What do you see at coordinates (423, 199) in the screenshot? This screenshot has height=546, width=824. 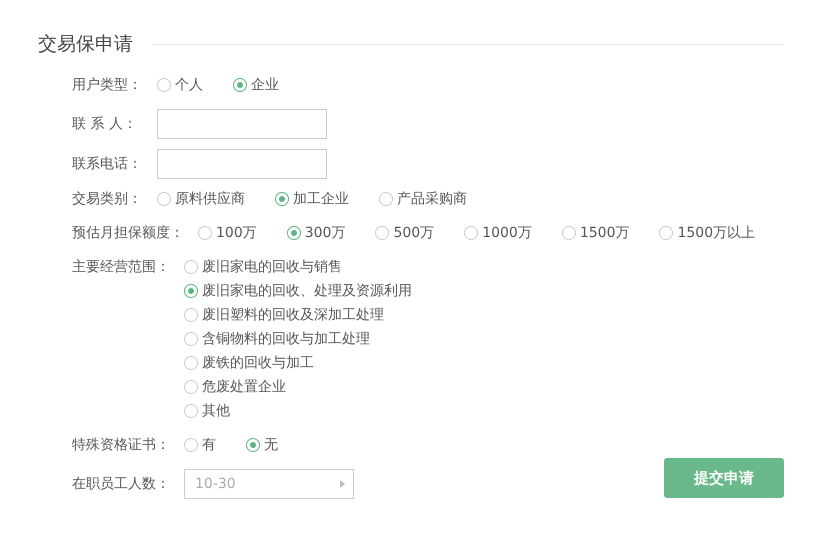 I see `radio-option: 产品采购商` at bounding box center [423, 199].